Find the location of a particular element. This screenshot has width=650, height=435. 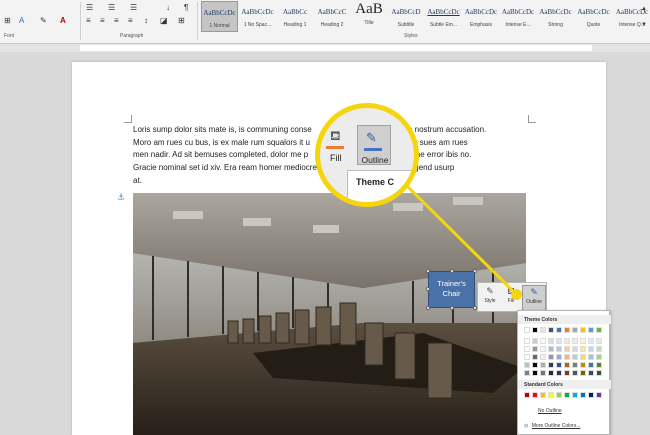

gallery-more-icon: ▼ is located at coordinates (644, 25).